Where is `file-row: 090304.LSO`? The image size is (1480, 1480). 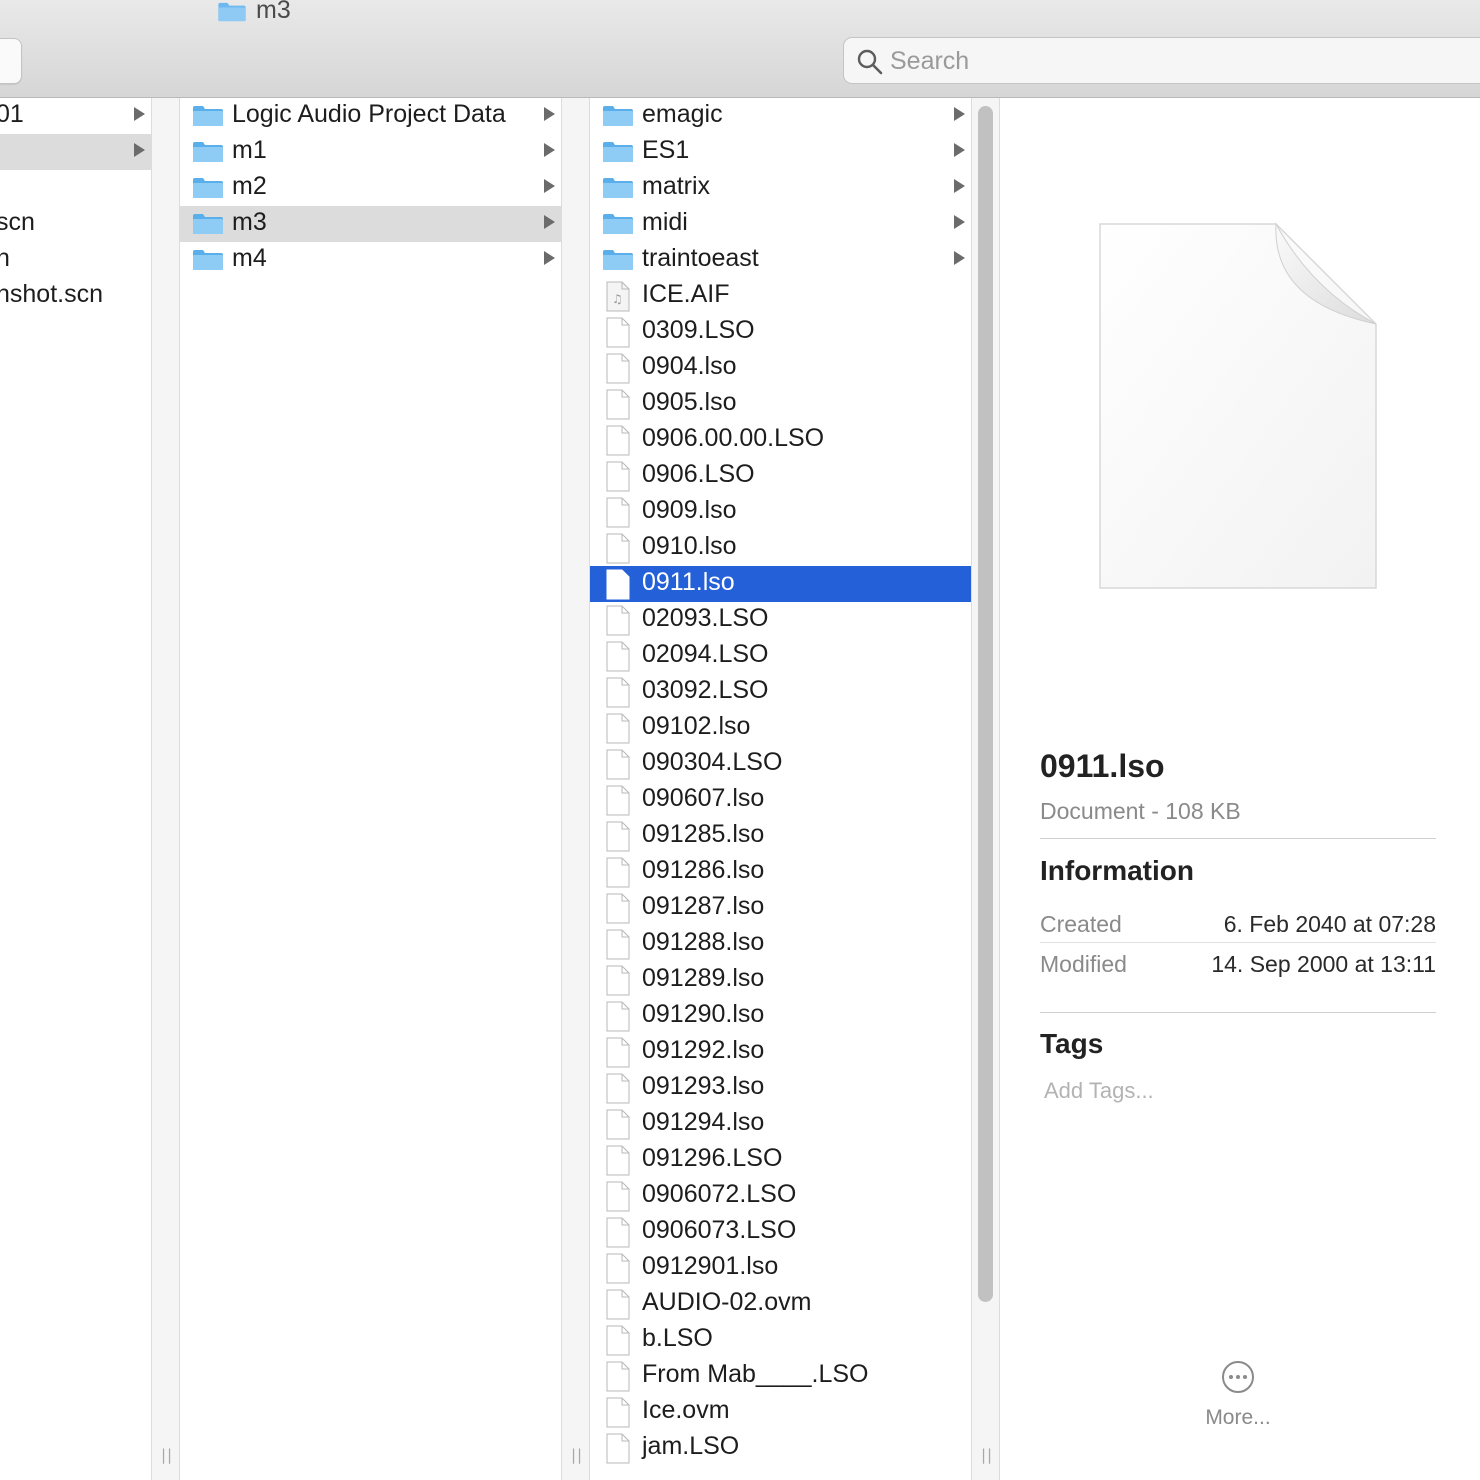
file-row: 090304.LSO is located at coordinates (780, 764).